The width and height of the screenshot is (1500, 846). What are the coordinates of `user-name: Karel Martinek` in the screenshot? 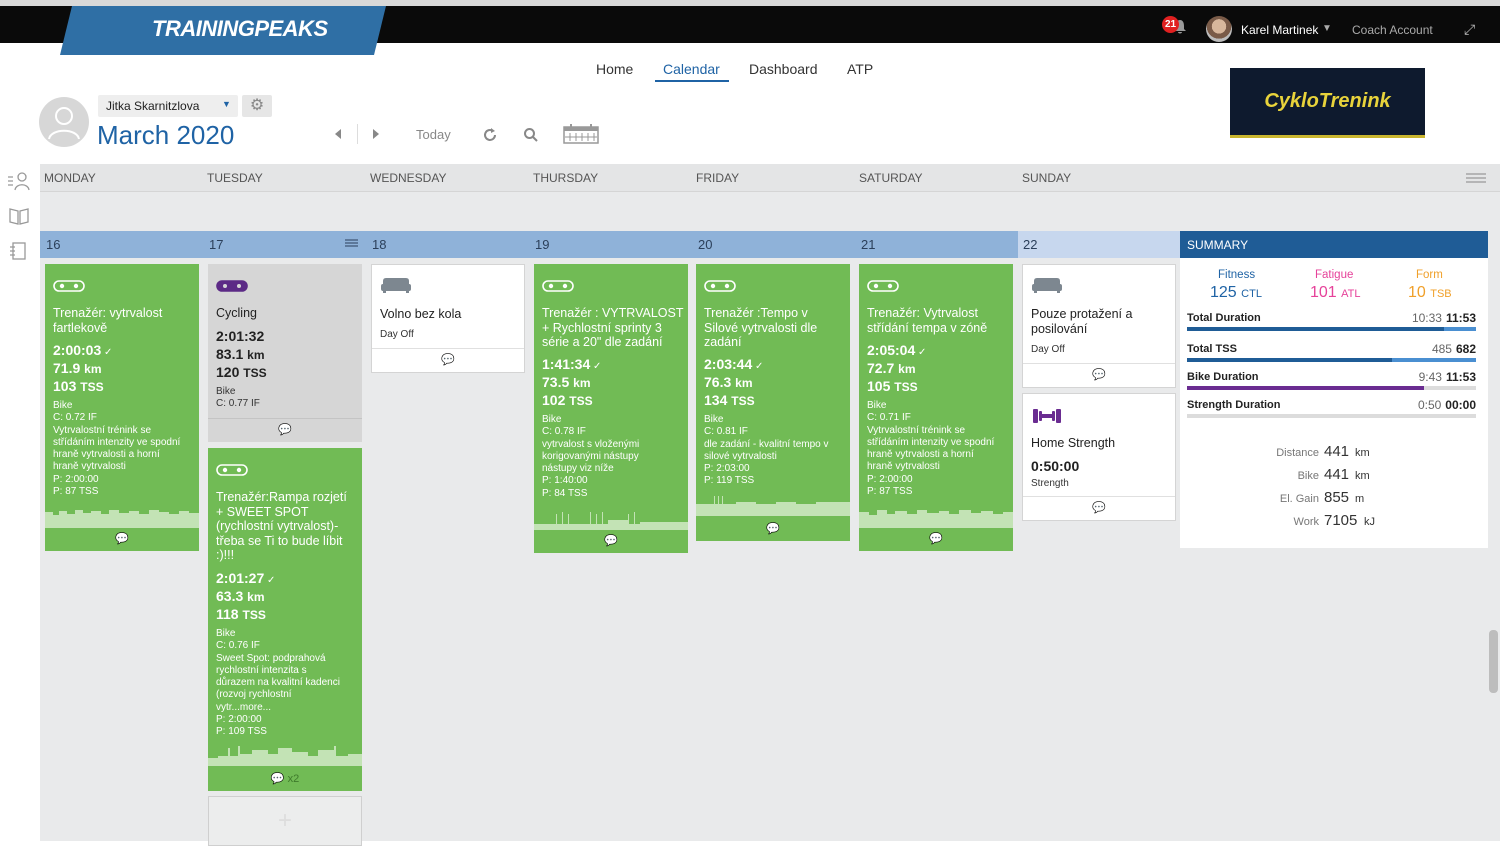 It's located at (1279, 30).